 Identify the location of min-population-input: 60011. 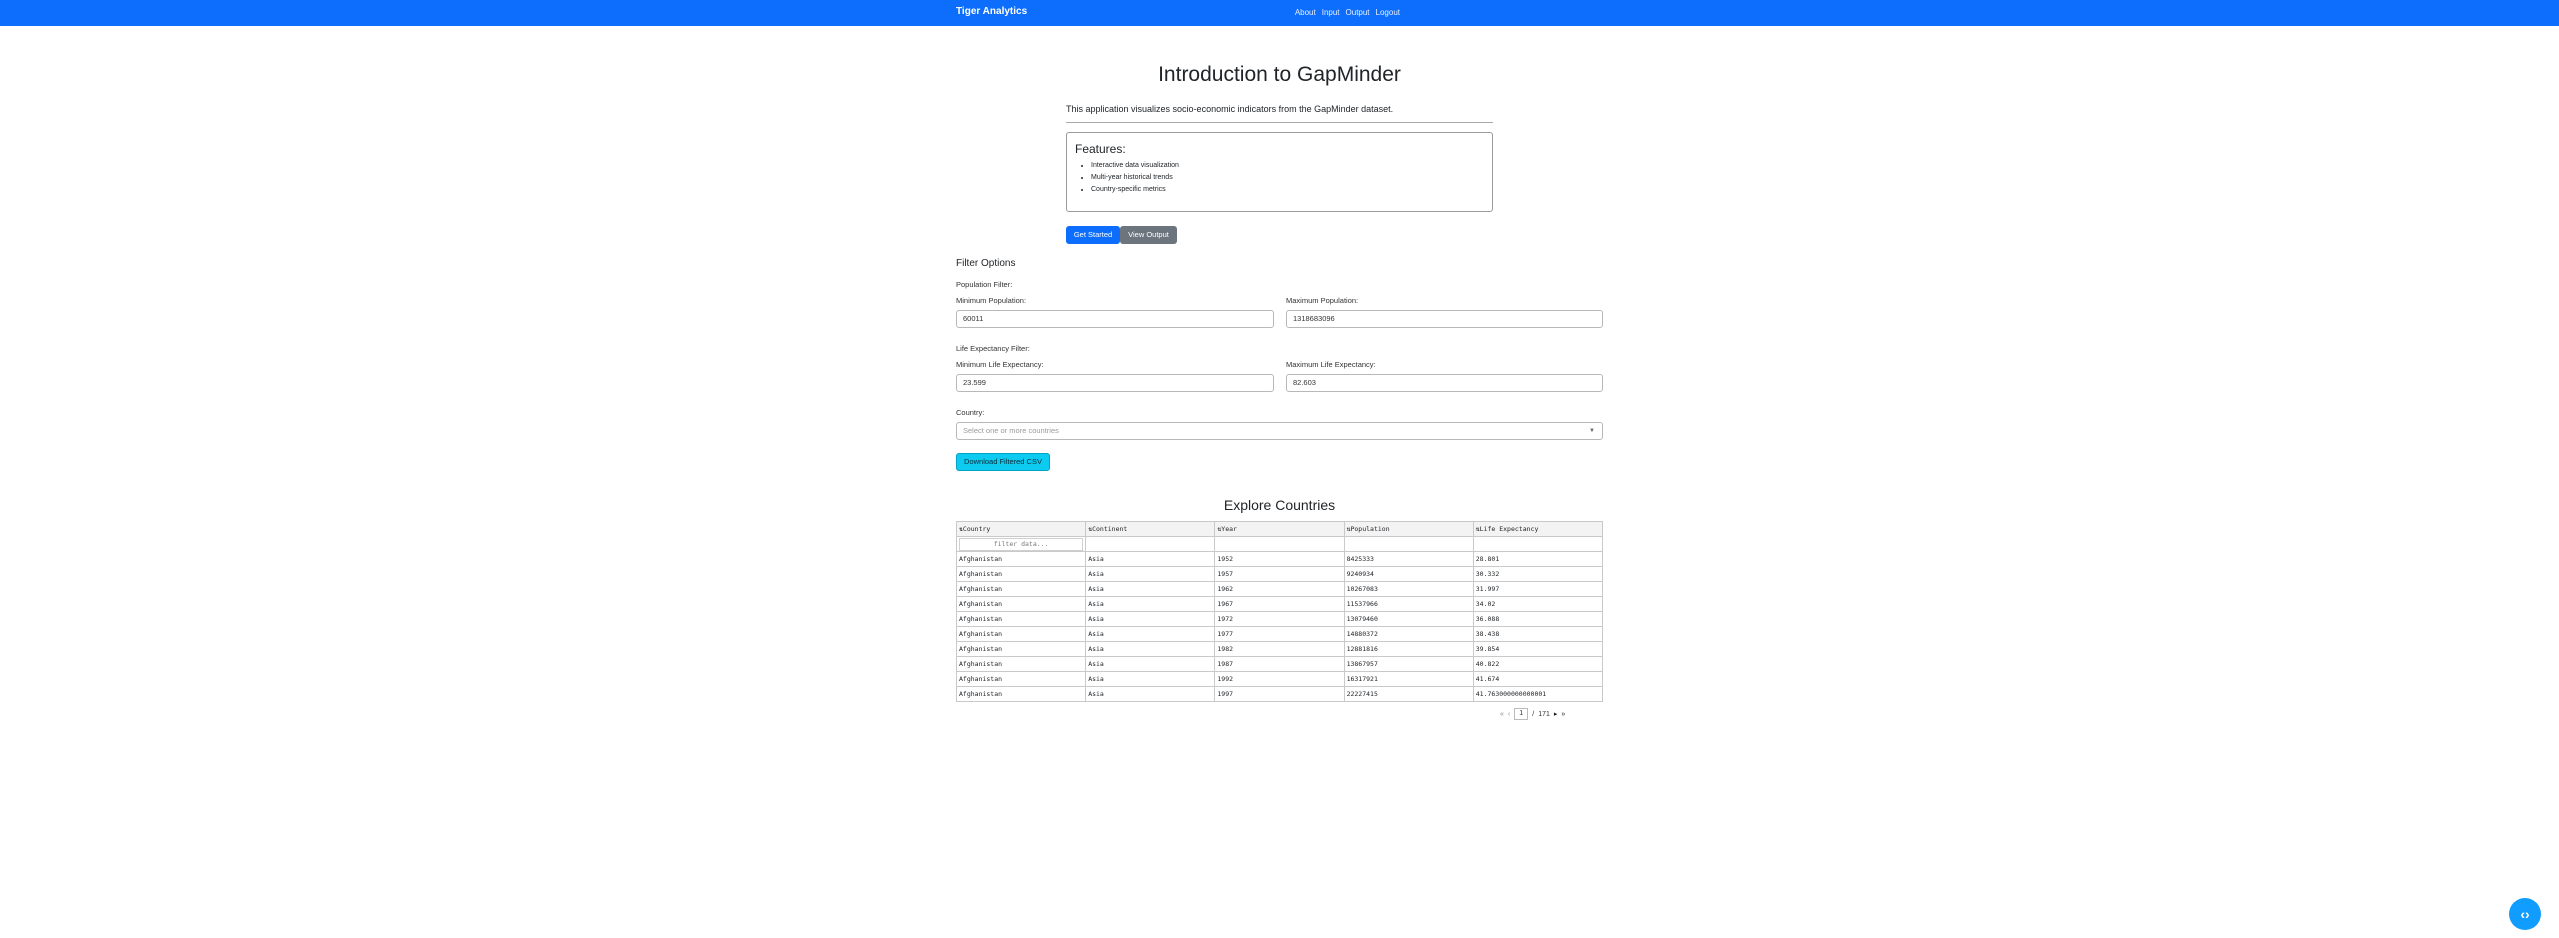
(1115, 319).